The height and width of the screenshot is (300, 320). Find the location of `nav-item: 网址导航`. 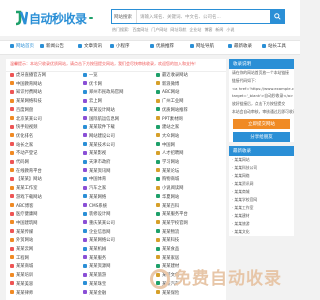

nav-item: 网址导航 is located at coordinates (202, 47).